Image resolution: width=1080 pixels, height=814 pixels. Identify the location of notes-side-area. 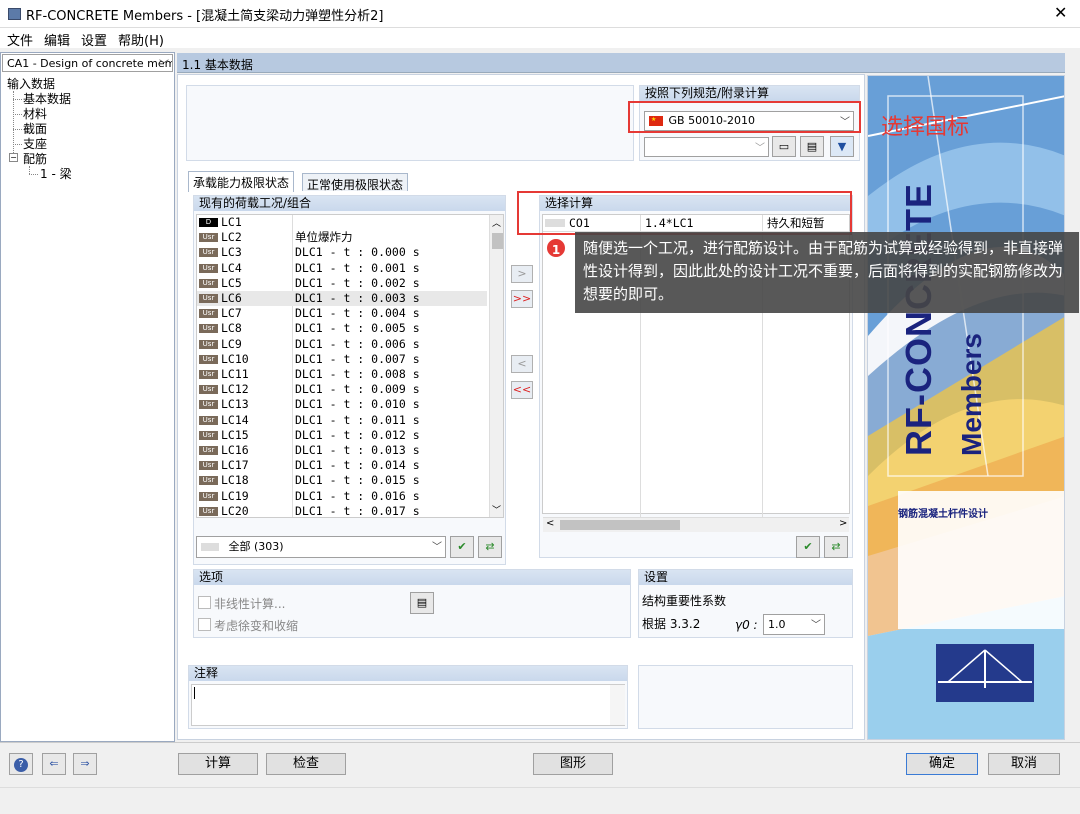
(745, 697).